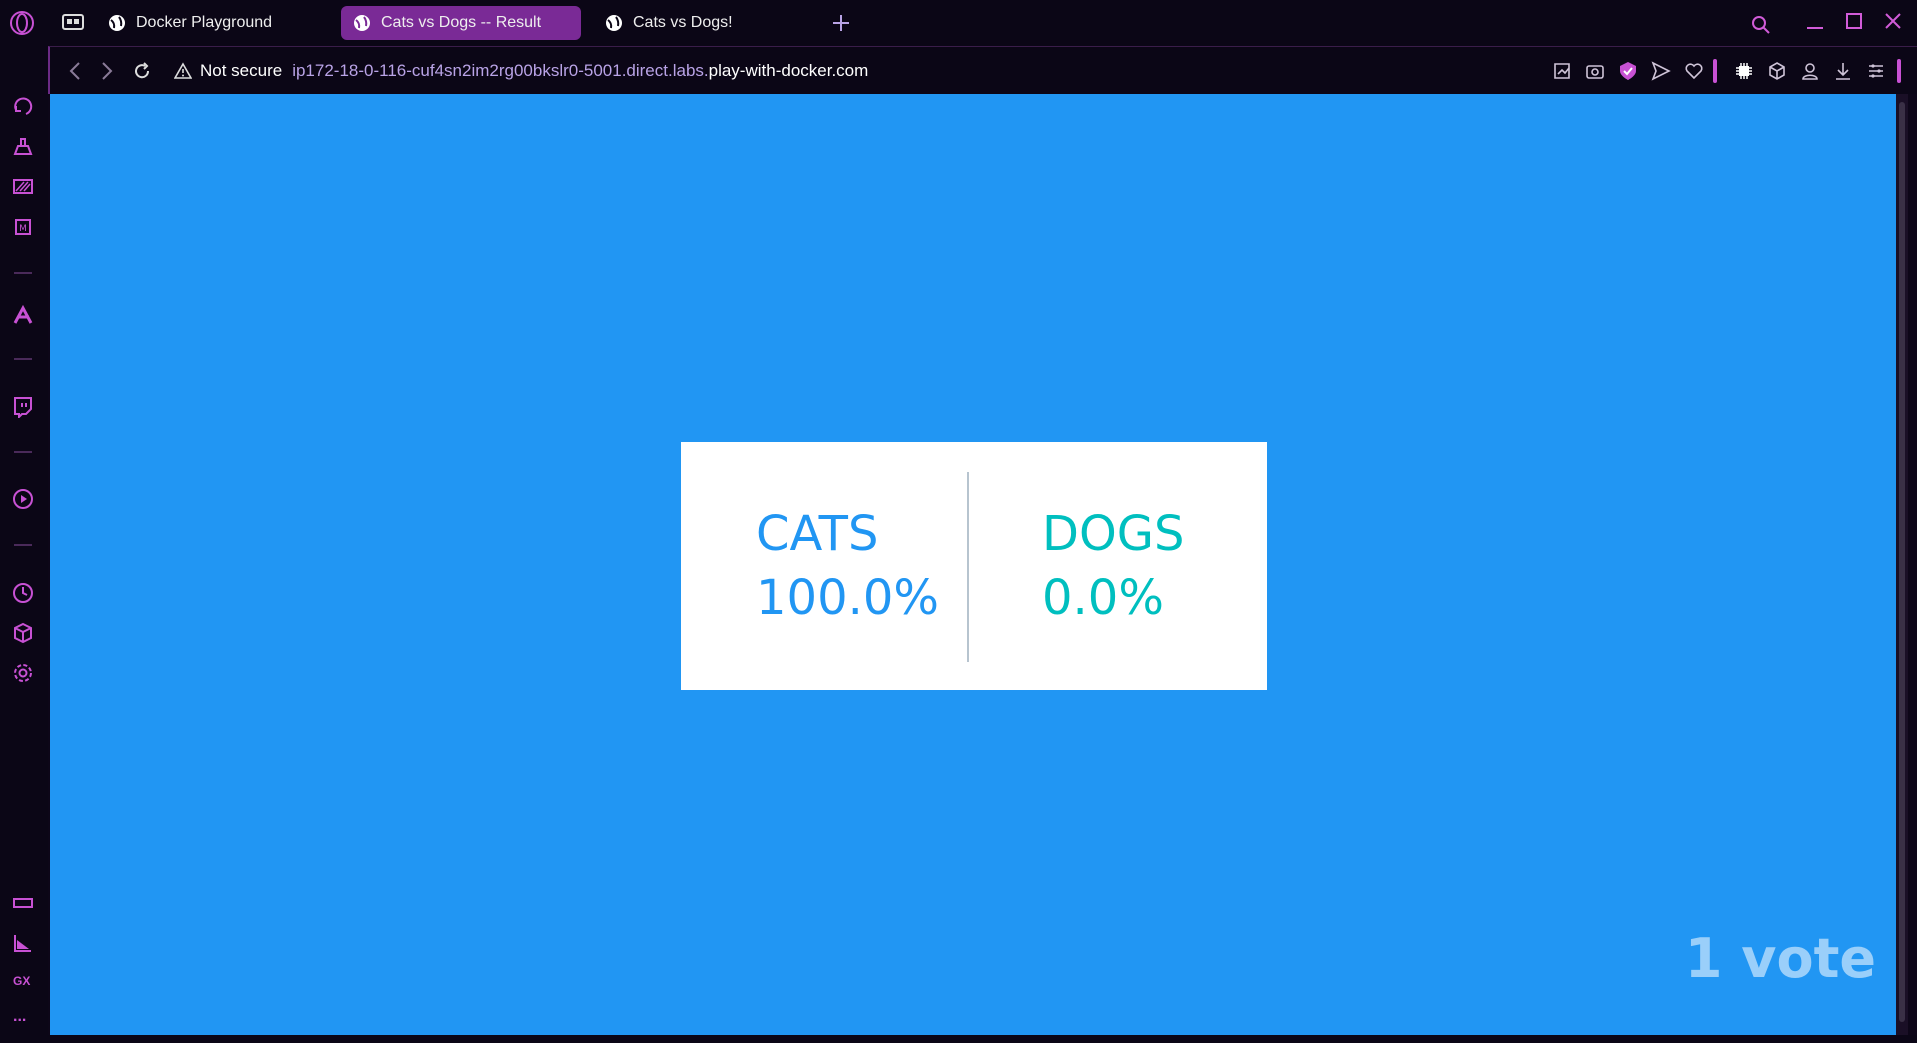 This screenshot has height=1043, width=1917. What do you see at coordinates (1113, 566) in the screenshot?
I see `dogs-result: DOGS 0.0%` at bounding box center [1113, 566].